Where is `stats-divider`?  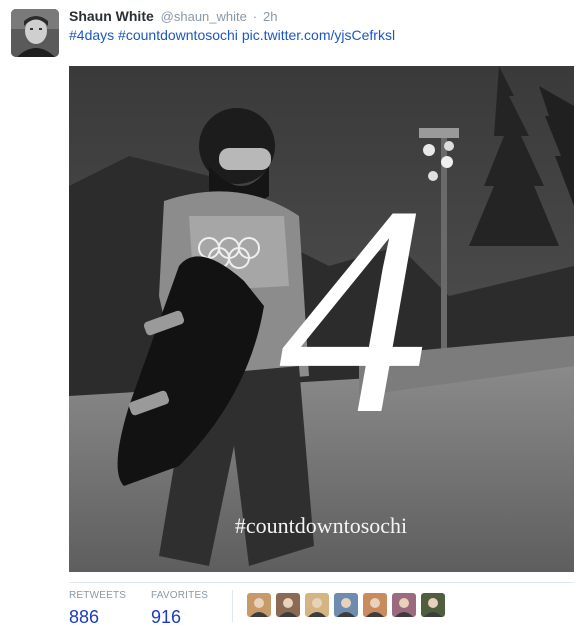
stats-divider is located at coordinates (321, 582).